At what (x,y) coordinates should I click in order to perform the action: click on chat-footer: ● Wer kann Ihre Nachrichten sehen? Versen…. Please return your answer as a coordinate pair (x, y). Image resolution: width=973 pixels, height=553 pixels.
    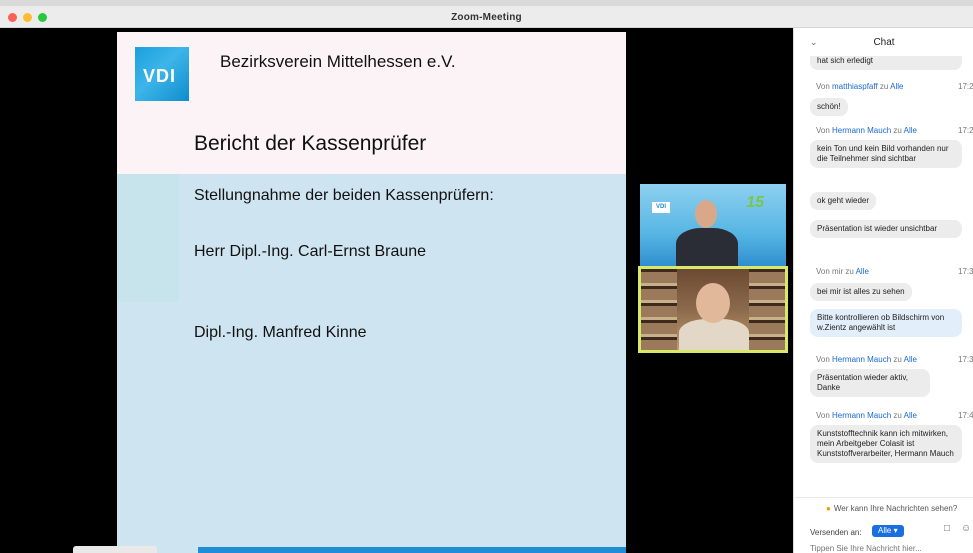
    Looking at the image, I should click on (883, 525).